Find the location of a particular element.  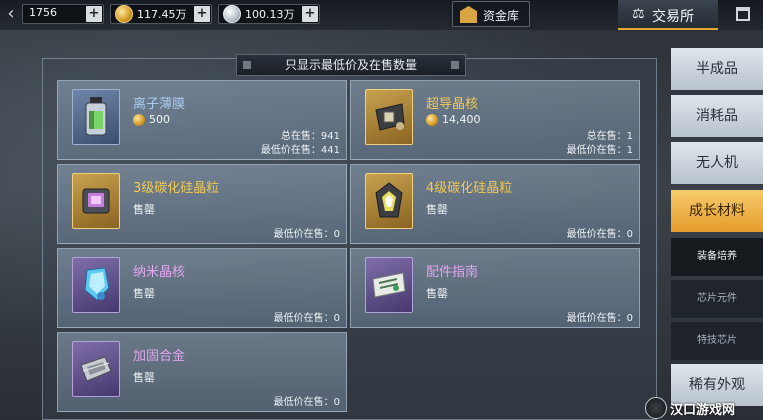

item-name: 超导晶核 is located at coordinates (452, 104).